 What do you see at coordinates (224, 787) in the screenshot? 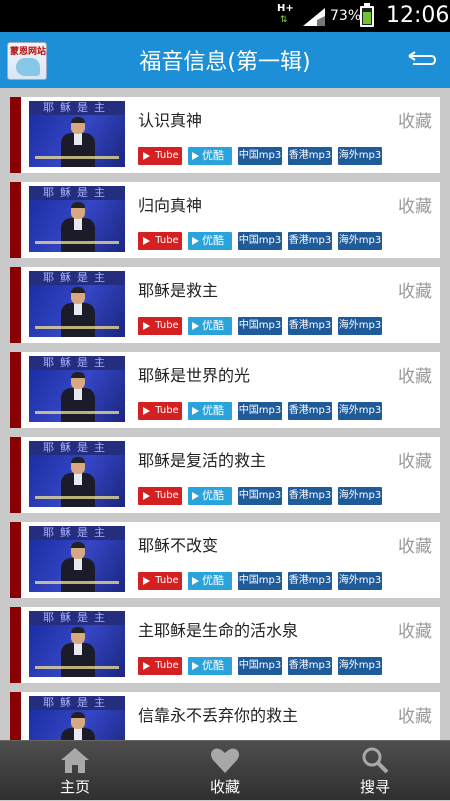
I see `tab-label: 收藏` at bounding box center [224, 787].